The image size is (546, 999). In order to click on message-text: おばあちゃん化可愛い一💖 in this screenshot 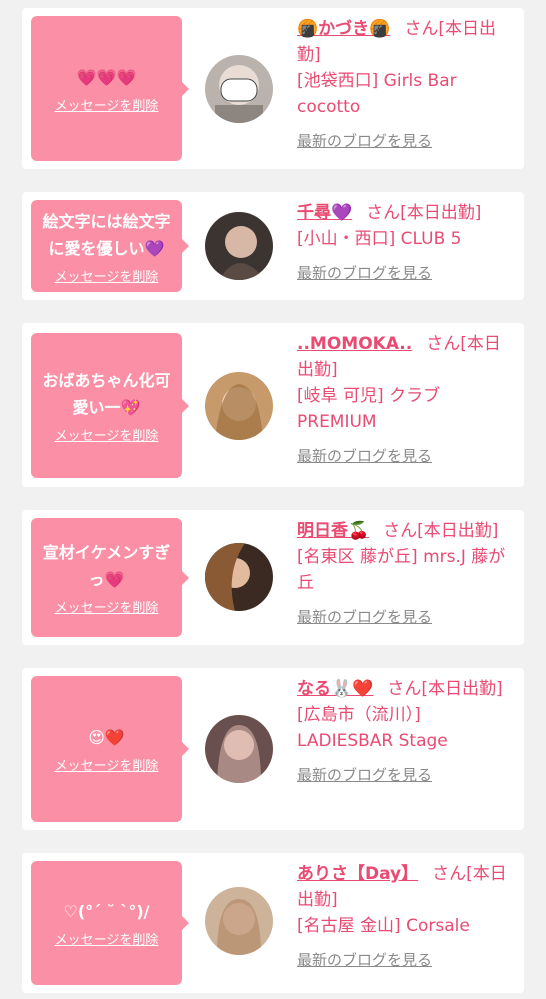, I will do `click(106, 394)`.